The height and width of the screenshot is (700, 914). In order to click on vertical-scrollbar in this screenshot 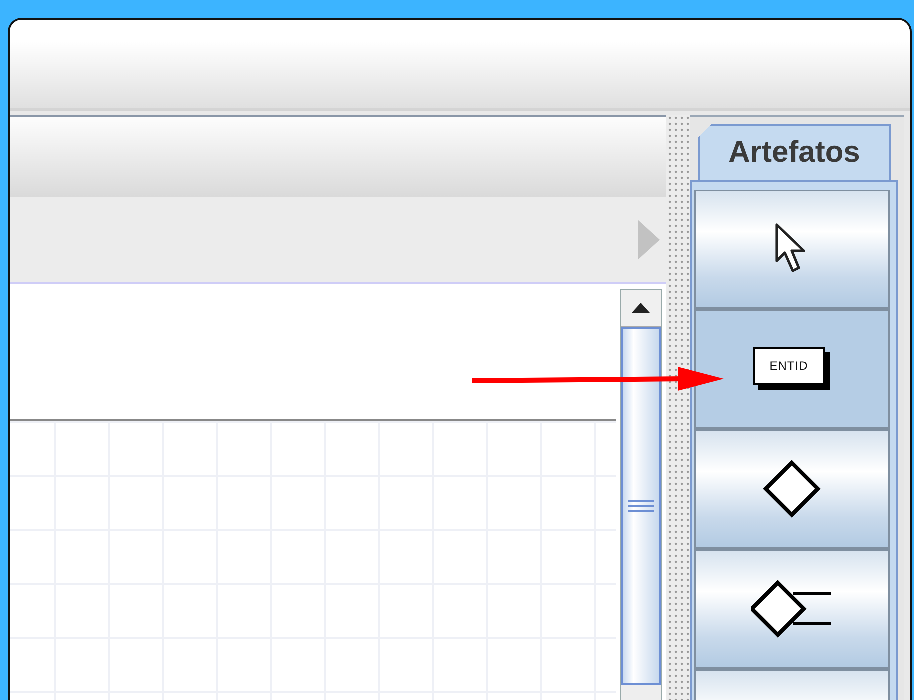, I will do `click(641, 494)`.